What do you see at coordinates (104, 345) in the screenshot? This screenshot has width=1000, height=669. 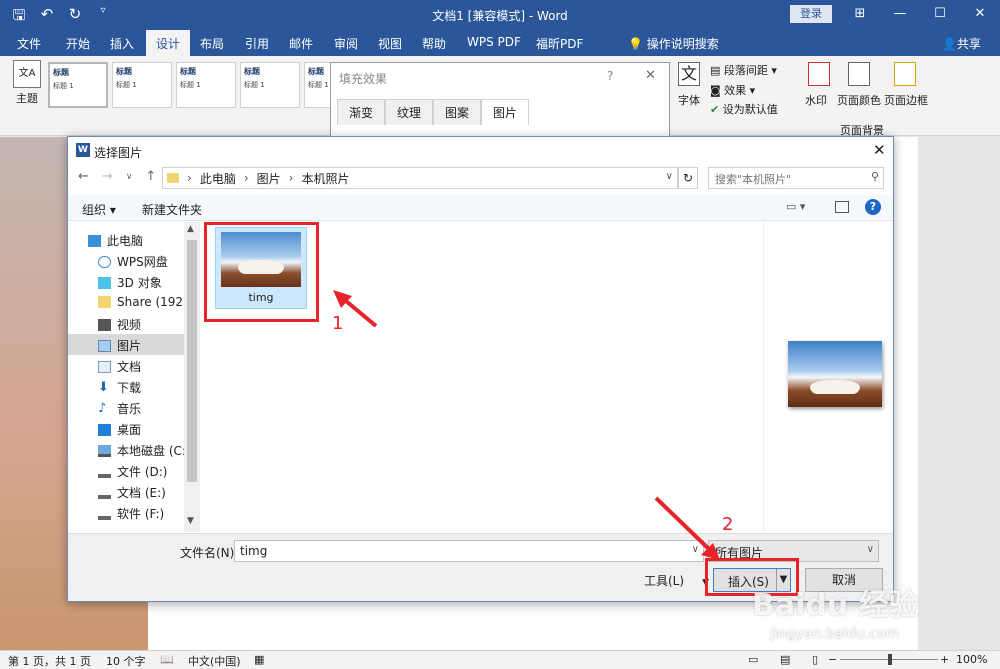 I see `pictures-icon` at bounding box center [104, 345].